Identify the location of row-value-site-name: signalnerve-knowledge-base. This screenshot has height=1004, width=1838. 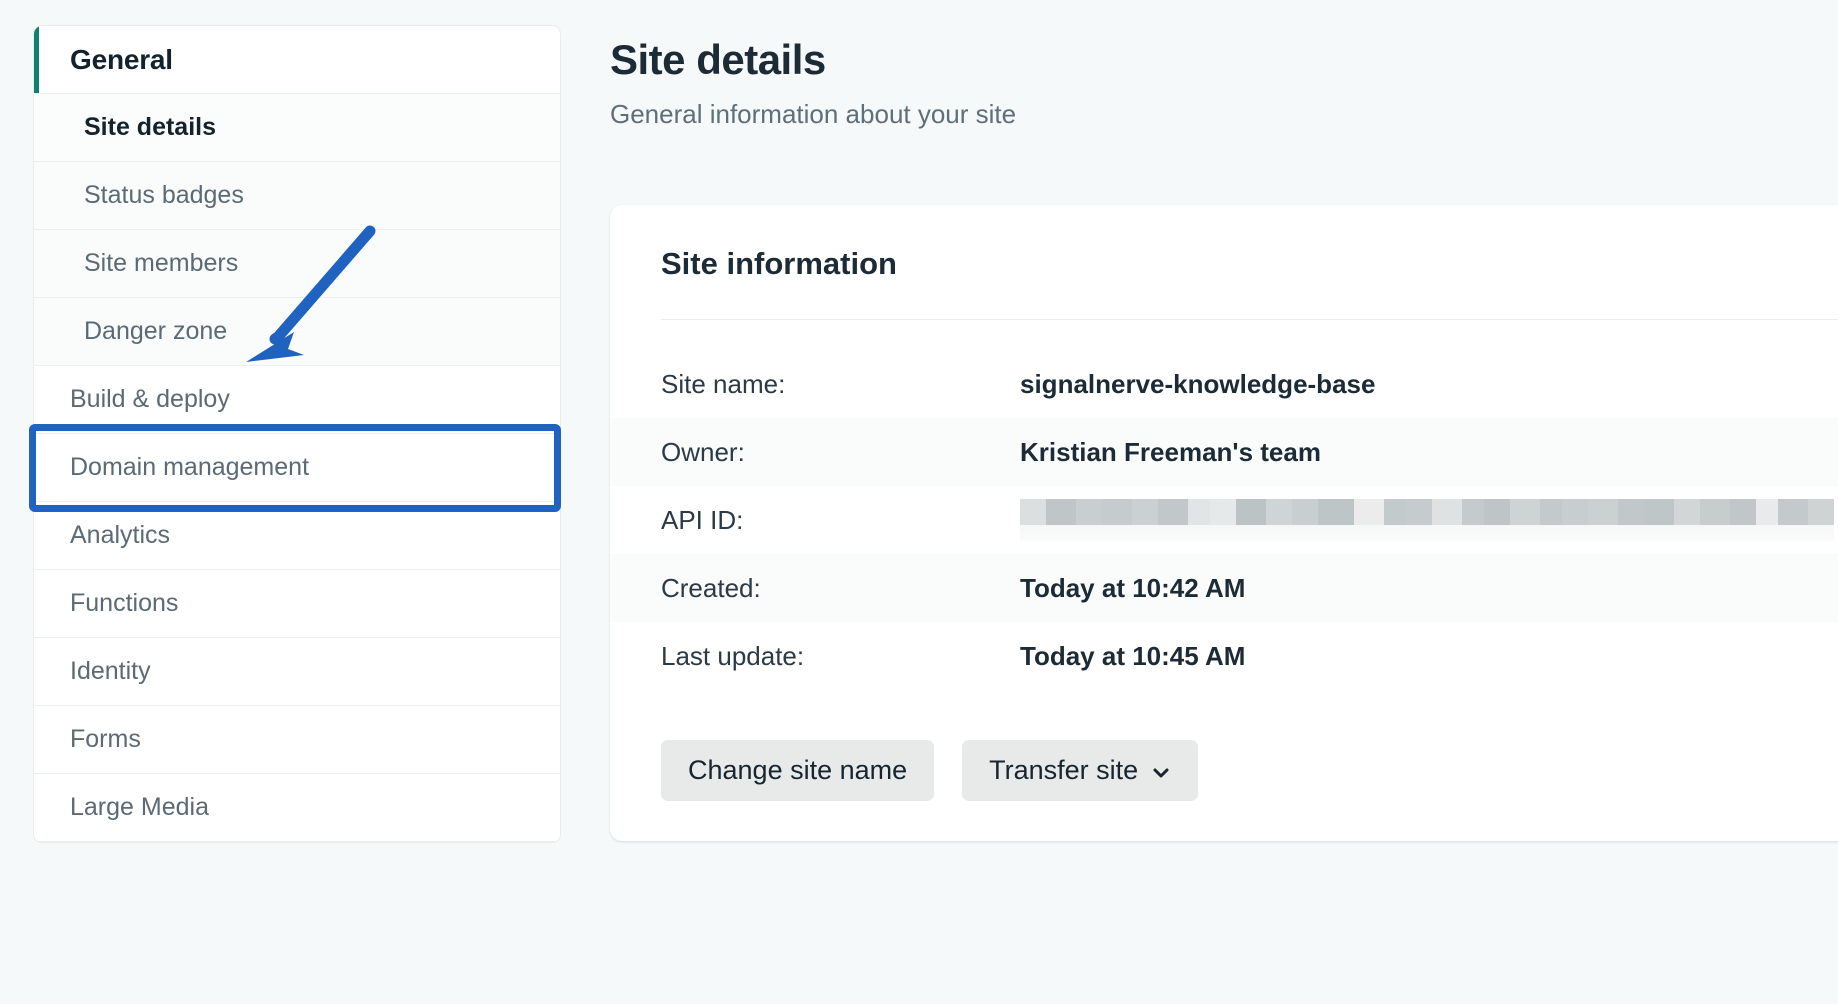
(1198, 383).